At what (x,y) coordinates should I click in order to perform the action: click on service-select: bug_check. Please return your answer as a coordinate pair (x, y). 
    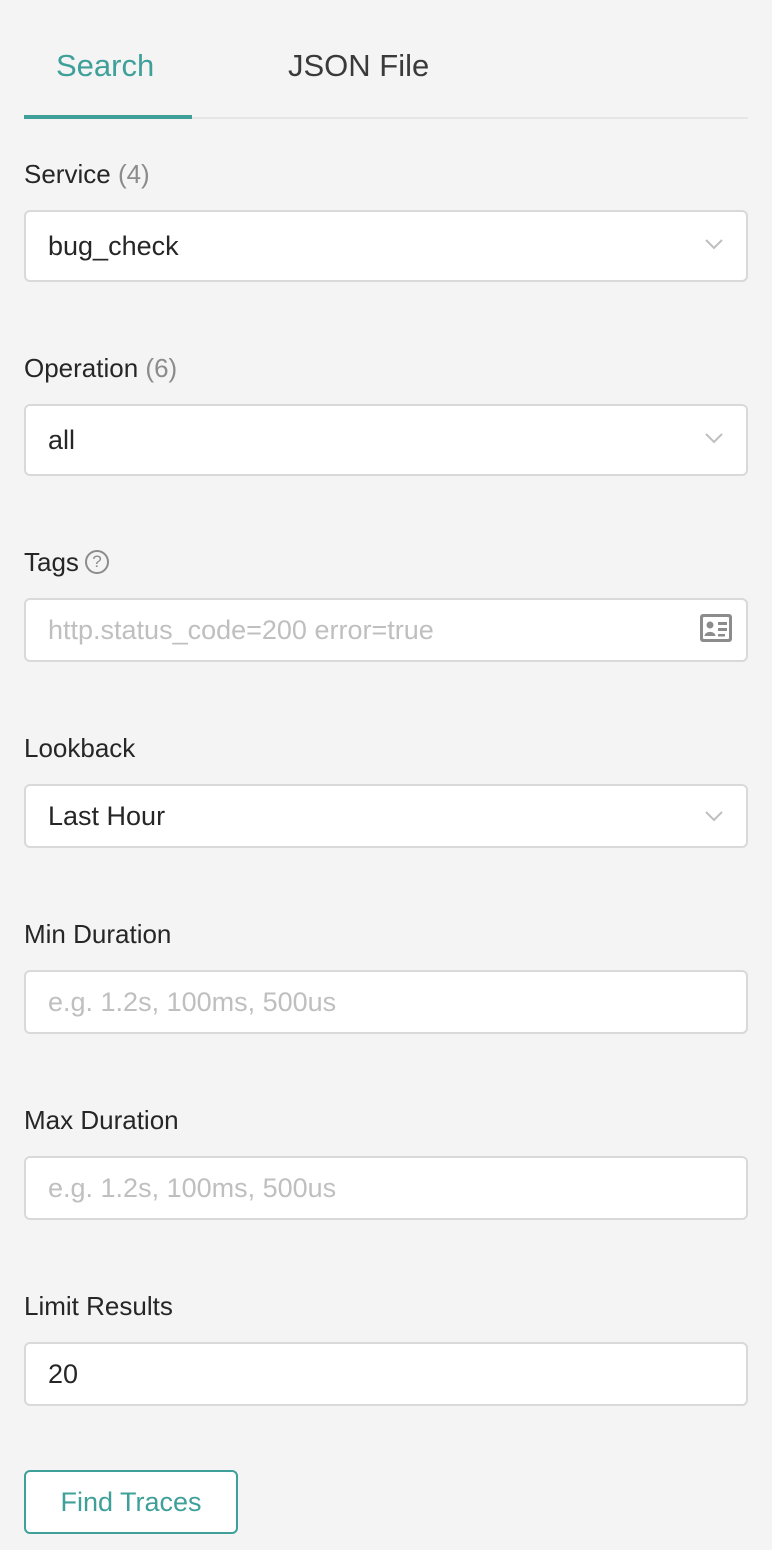
    Looking at the image, I should click on (386, 246).